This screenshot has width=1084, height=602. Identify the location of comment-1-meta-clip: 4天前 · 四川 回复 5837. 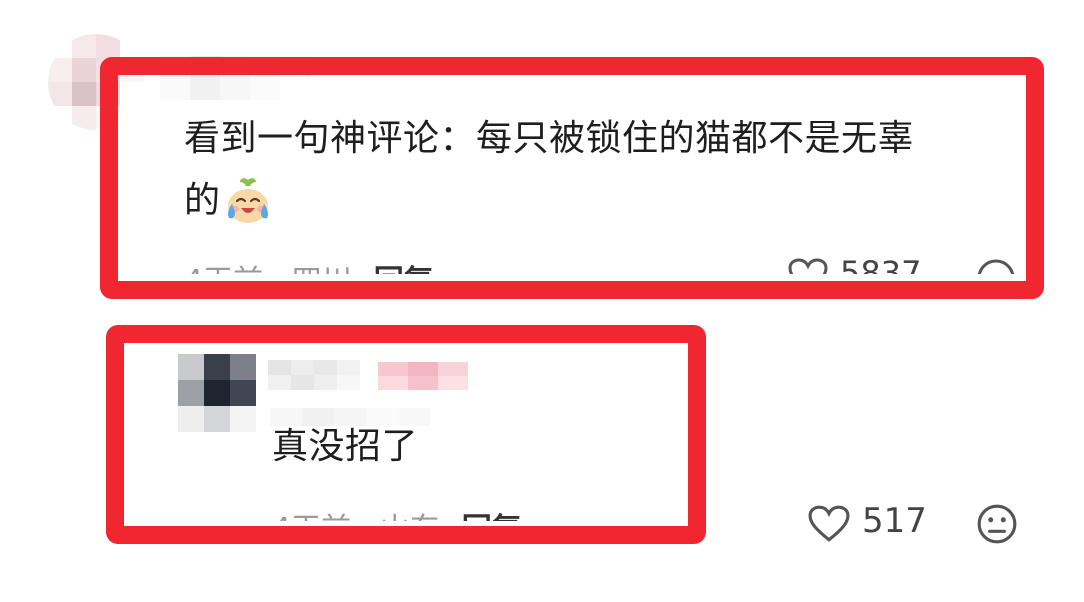
(614, 263).